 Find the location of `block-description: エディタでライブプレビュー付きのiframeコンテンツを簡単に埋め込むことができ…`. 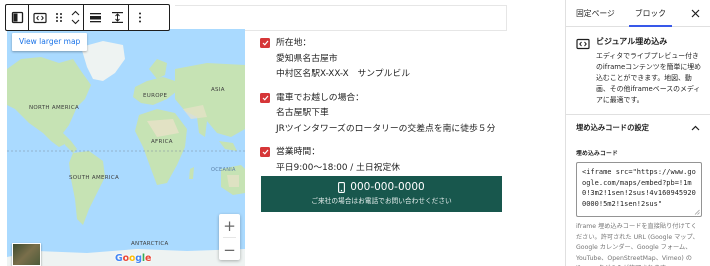

block-description: エディタでライブプレビュー付きのiframeコンテンツを簡単に埋め込むことができ… is located at coordinates (649, 78).